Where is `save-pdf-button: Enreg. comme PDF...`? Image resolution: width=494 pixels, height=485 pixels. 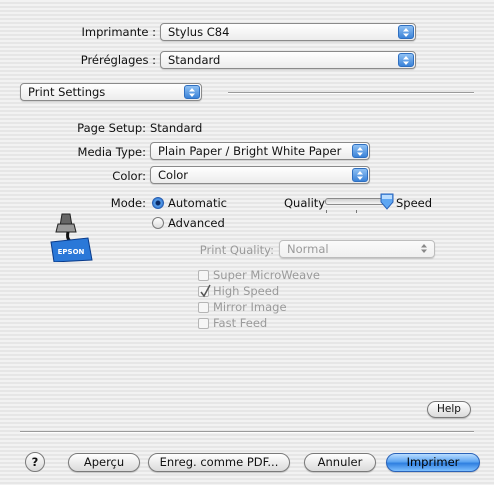 save-pdf-button: Enreg. comme PDF... is located at coordinates (219, 462).